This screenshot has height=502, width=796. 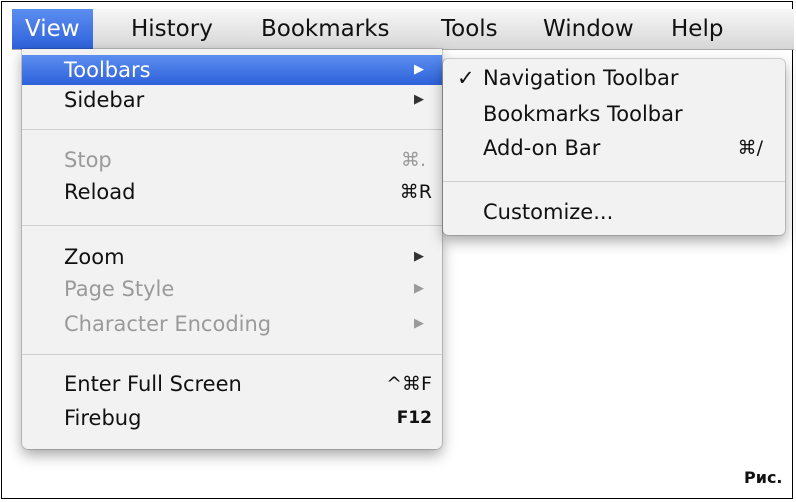 I want to click on menu-item-label: Page Style, so click(x=119, y=289).